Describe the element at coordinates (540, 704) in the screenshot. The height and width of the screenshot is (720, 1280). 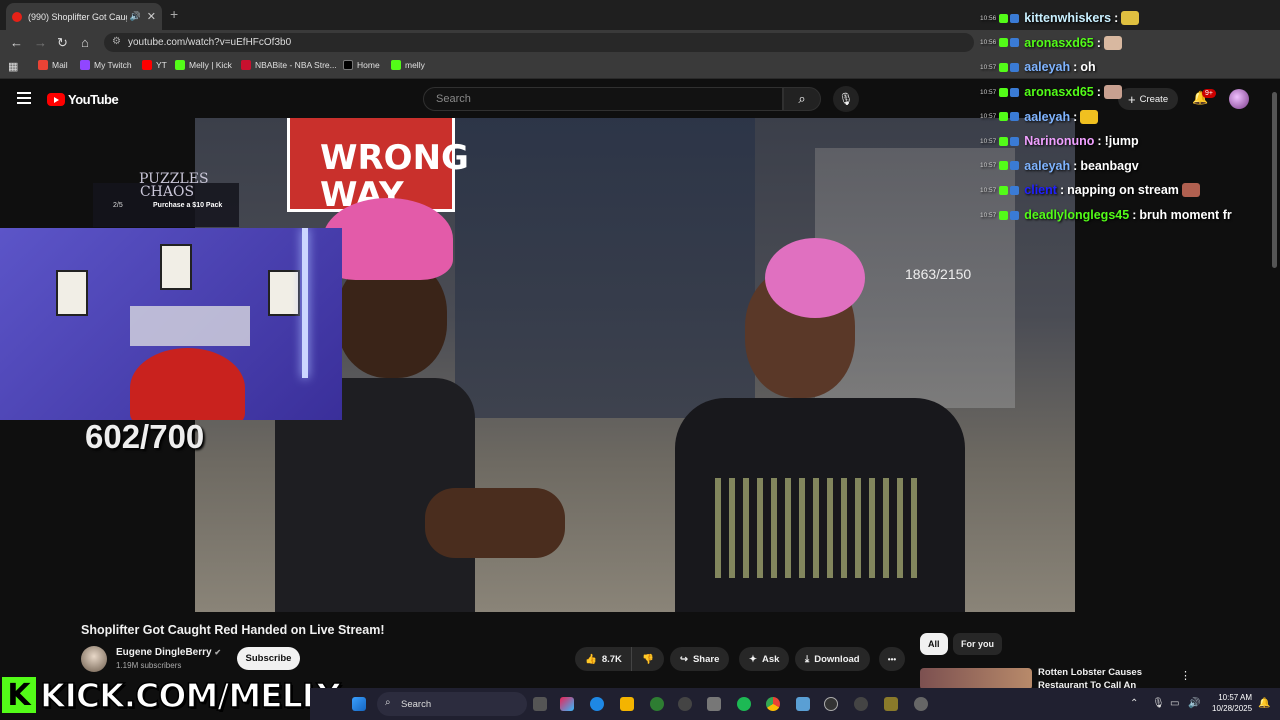
I see `task-view-icon` at that location.